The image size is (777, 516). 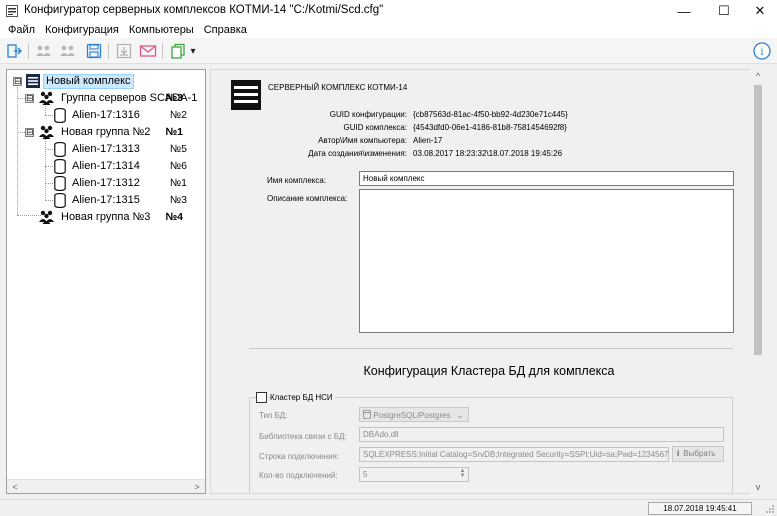 I want to click on spin-down-icon: ▼, so click(x=463, y=476).